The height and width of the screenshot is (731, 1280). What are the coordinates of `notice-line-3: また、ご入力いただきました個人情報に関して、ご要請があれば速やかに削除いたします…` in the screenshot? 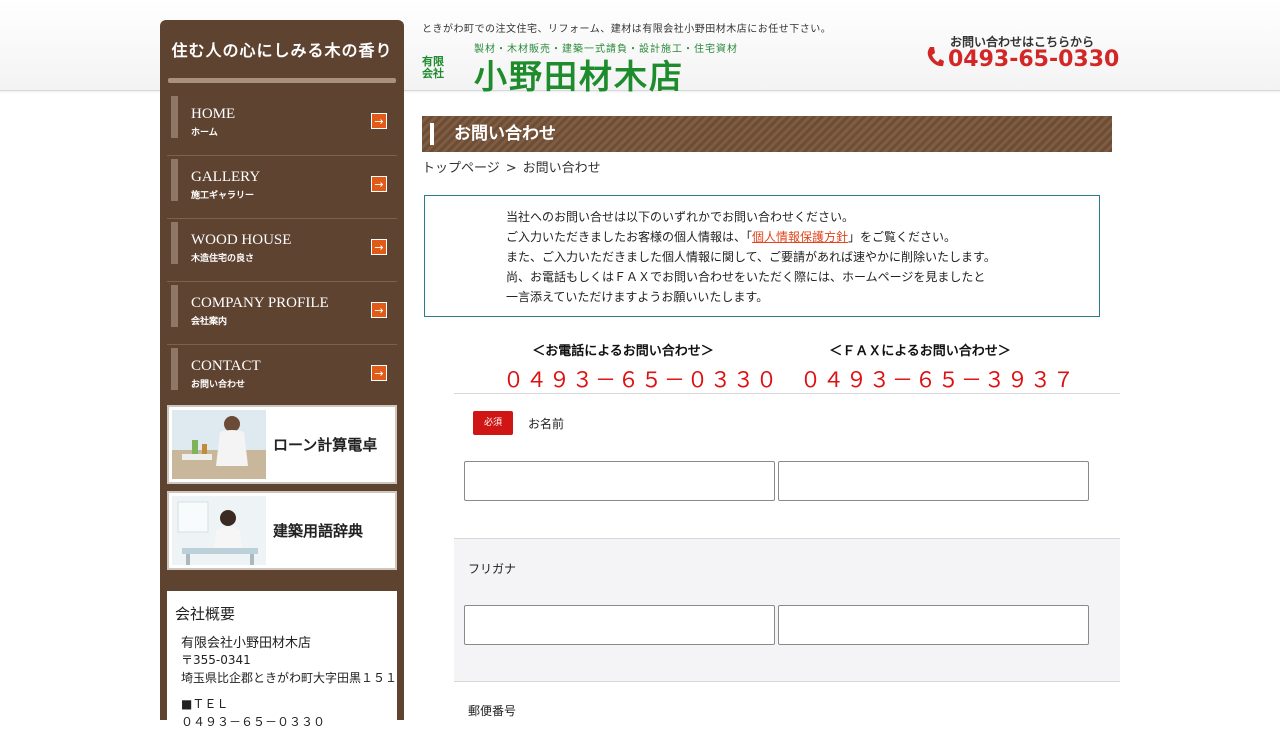 It's located at (751, 257).